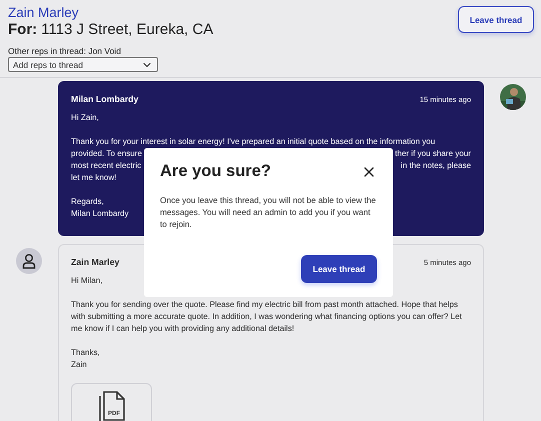  Describe the element at coordinates (435, 166) in the screenshot. I see `message-text: in the notes, please` at that location.